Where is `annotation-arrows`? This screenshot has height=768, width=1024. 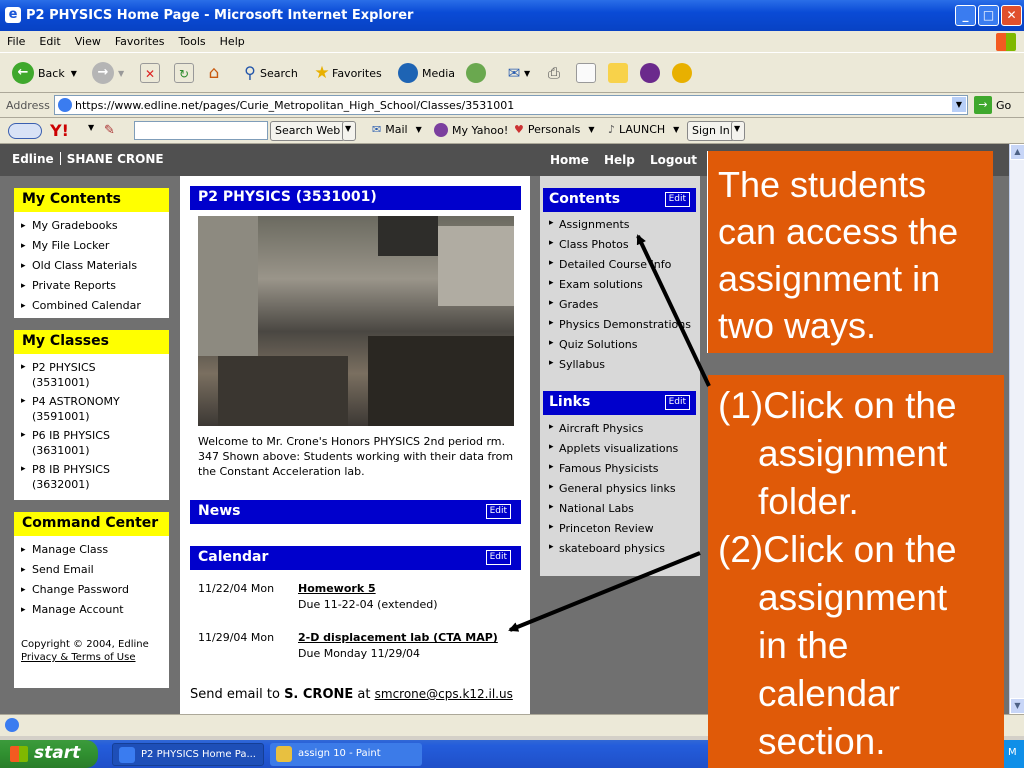 annotation-arrows is located at coordinates (609, 433).